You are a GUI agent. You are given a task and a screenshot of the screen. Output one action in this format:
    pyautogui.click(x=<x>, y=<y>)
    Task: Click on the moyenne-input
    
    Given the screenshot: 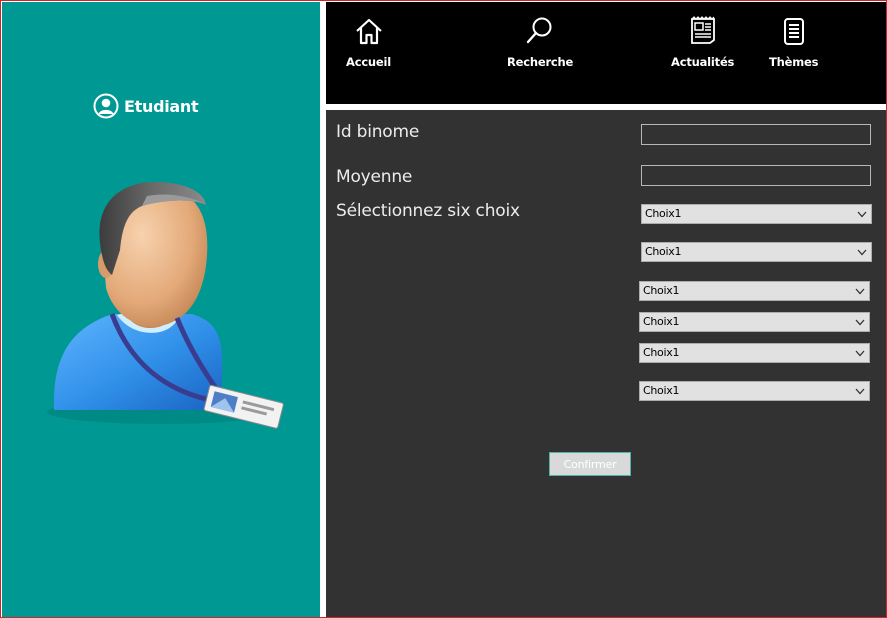 What is the action you would take?
    pyautogui.click(x=756, y=175)
    